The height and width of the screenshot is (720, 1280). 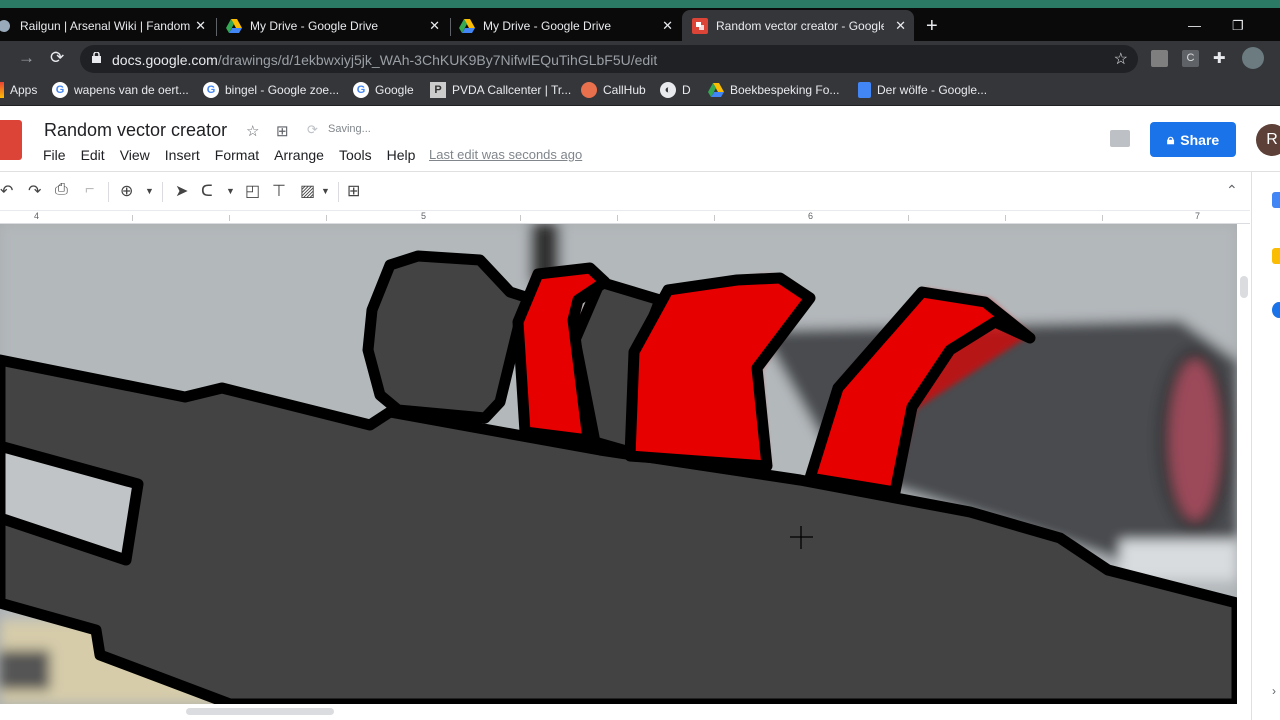 What do you see at coordinates (624, 90) in the screenshot?
I see `bookmark-label: CallHub` at bounding box center [624, 90].